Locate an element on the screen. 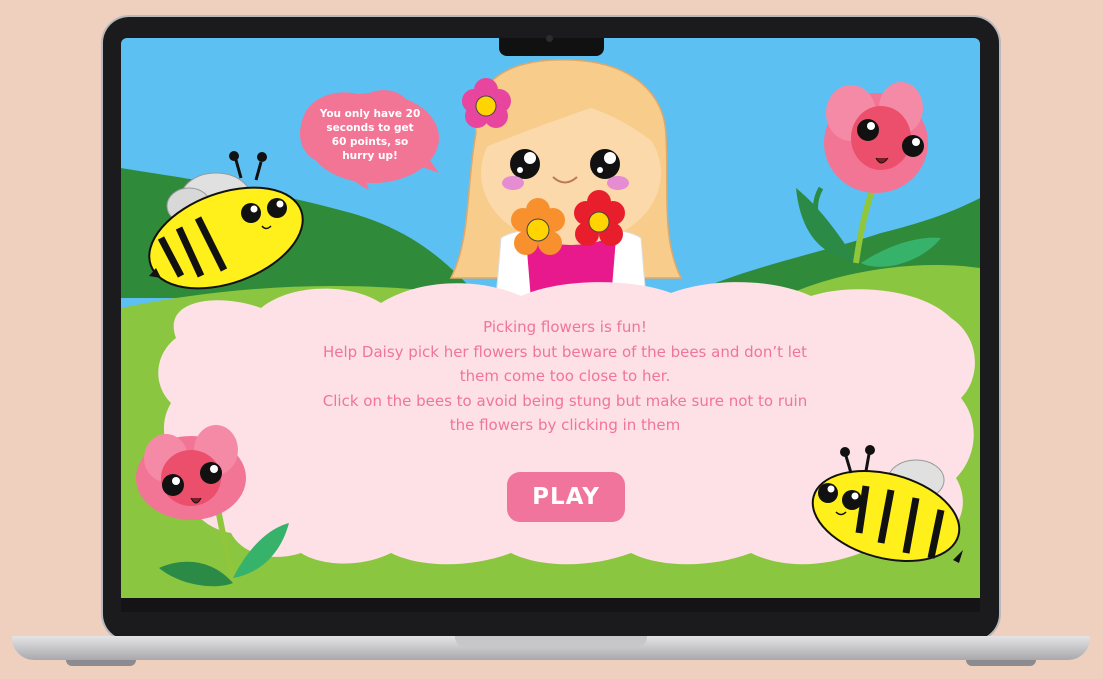  laptop-chin is located at coordinates (550, 605).